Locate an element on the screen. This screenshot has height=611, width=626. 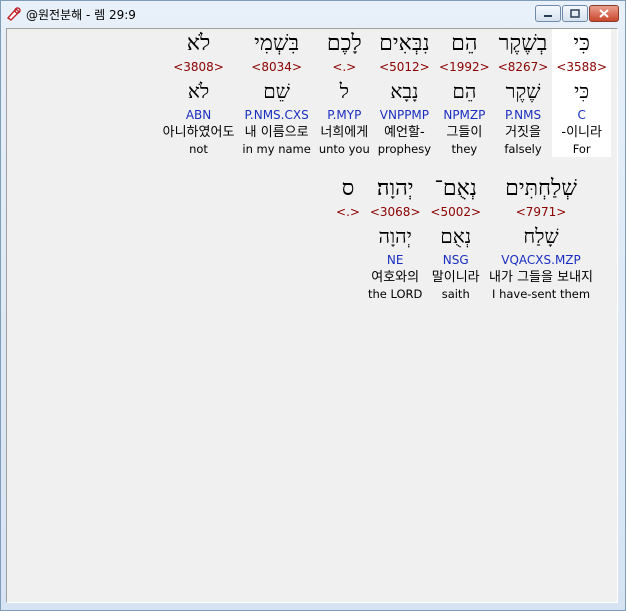
korean-gloss: 거짓을 is located at coordinates (523, 132).